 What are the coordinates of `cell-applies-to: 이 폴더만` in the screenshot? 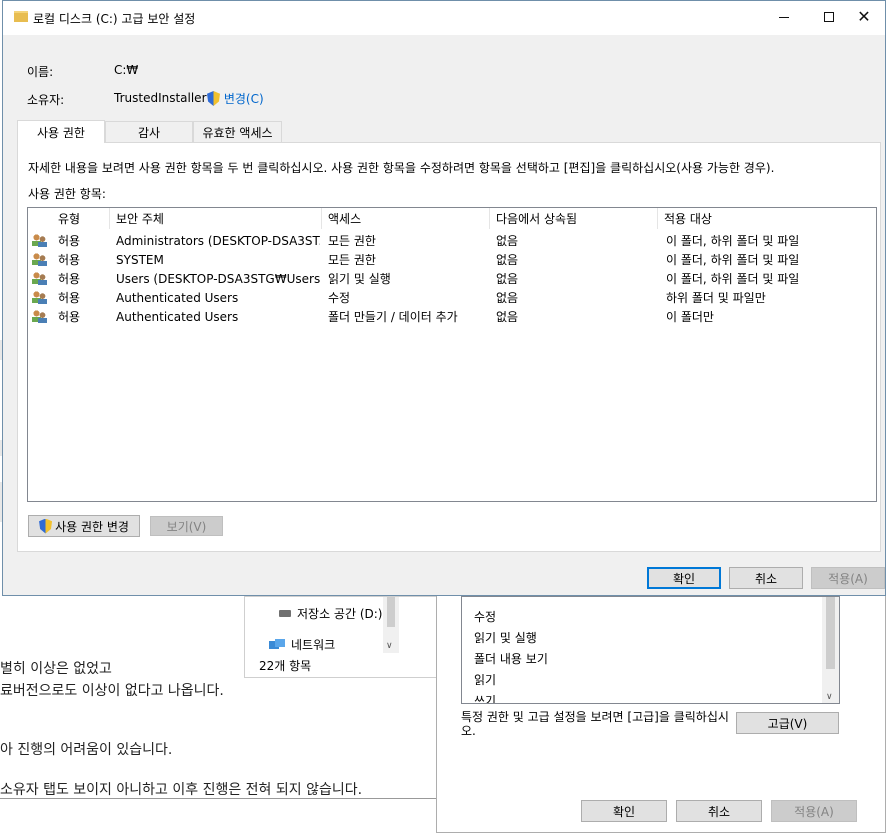 It's located at (690, 317).